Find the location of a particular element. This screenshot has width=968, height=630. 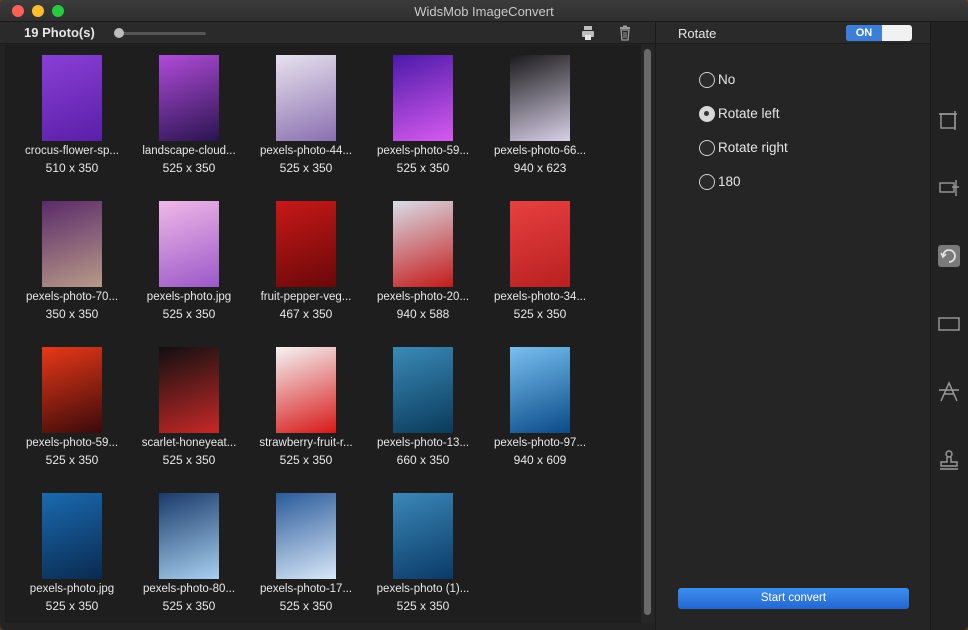

crop-icon is located at coordinates (949, 120).